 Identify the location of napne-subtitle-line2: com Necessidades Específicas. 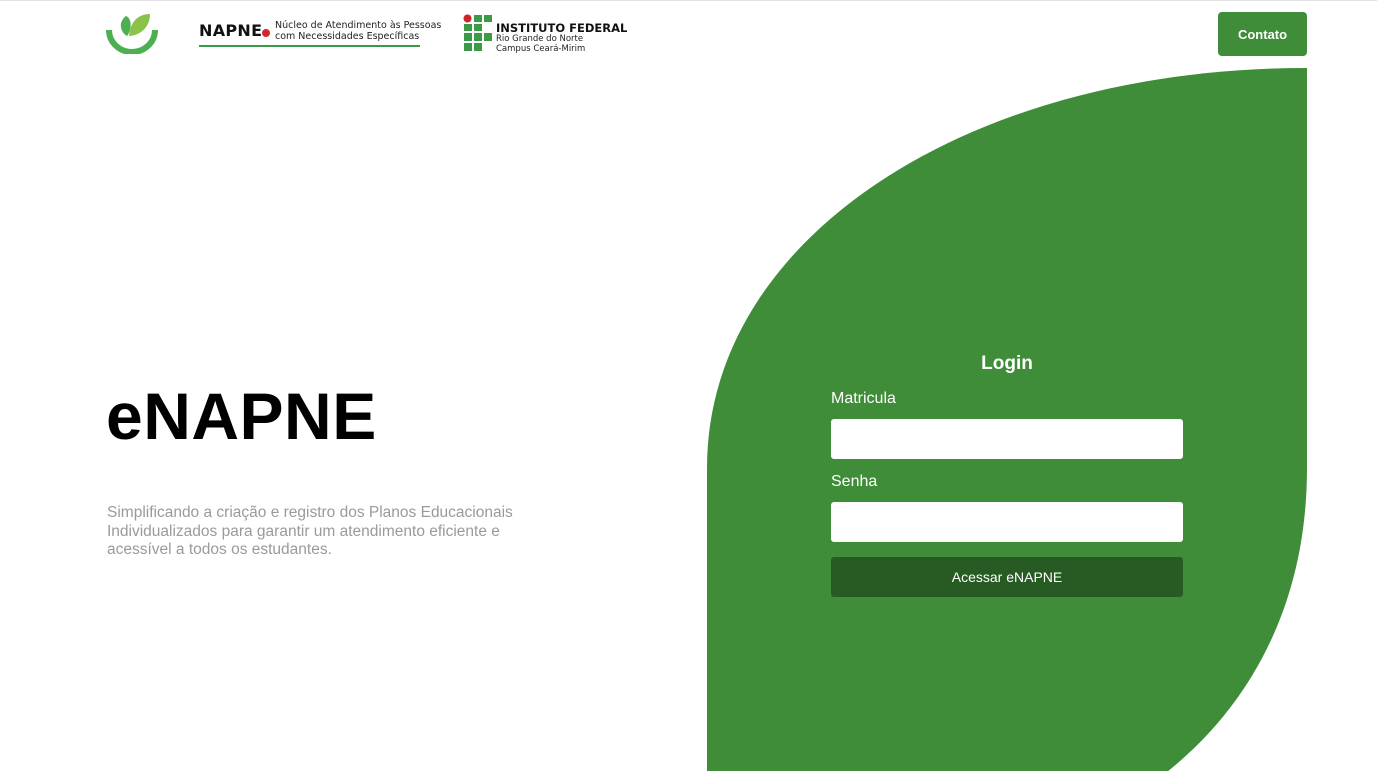
(347, 36).